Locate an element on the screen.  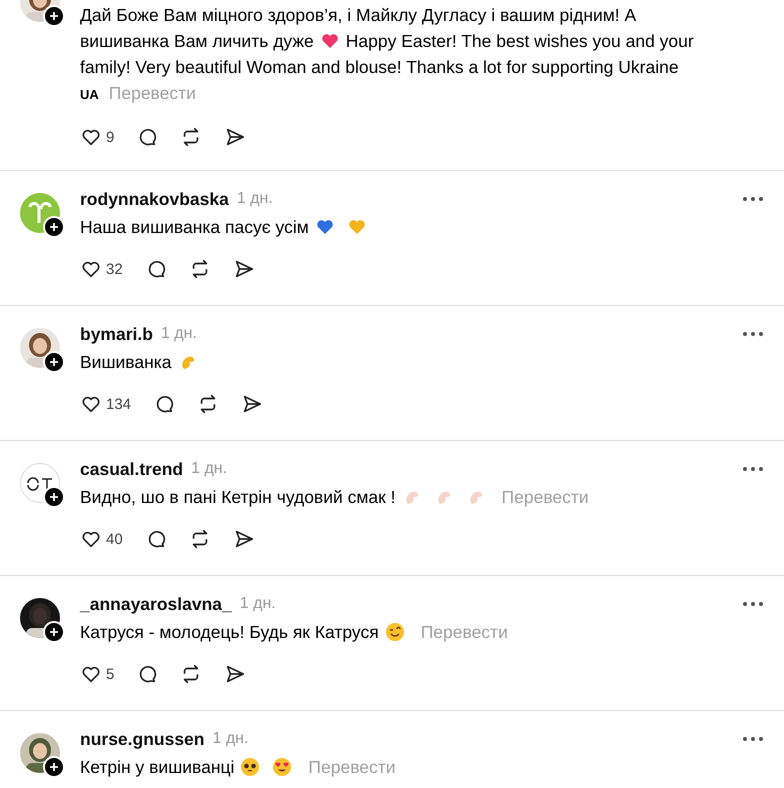
comment-text: Happy Easter! The best wishes you and your is located at coordinates (520, 41).